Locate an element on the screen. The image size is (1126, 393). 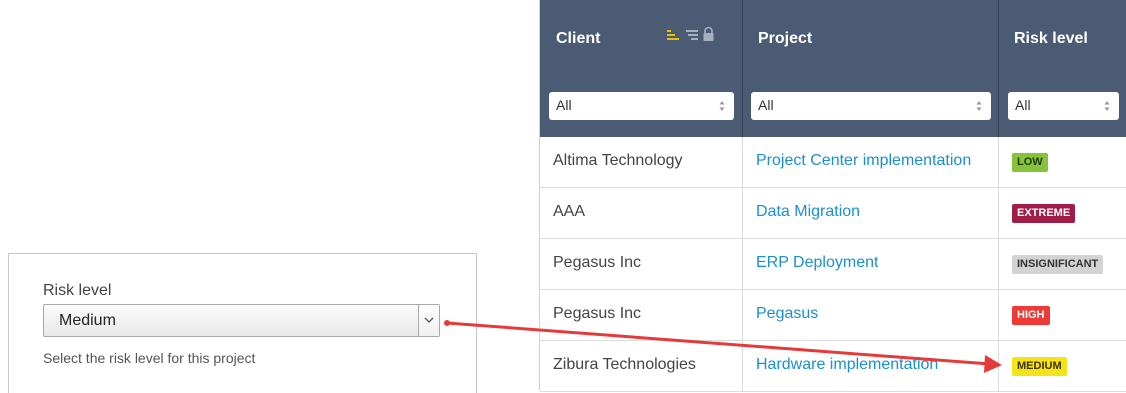
risk-badge-low: LOW is located at coordinates (1030, 162).